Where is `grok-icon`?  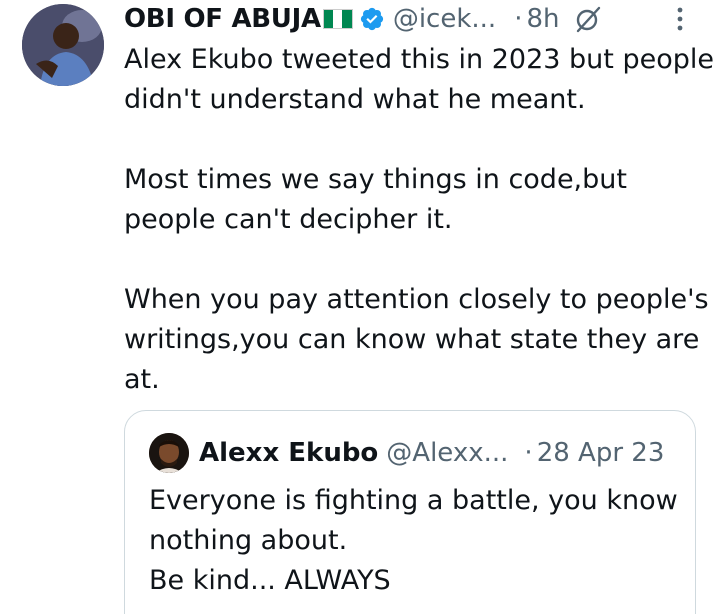
grok-icon is located at coordinates (588, 19).